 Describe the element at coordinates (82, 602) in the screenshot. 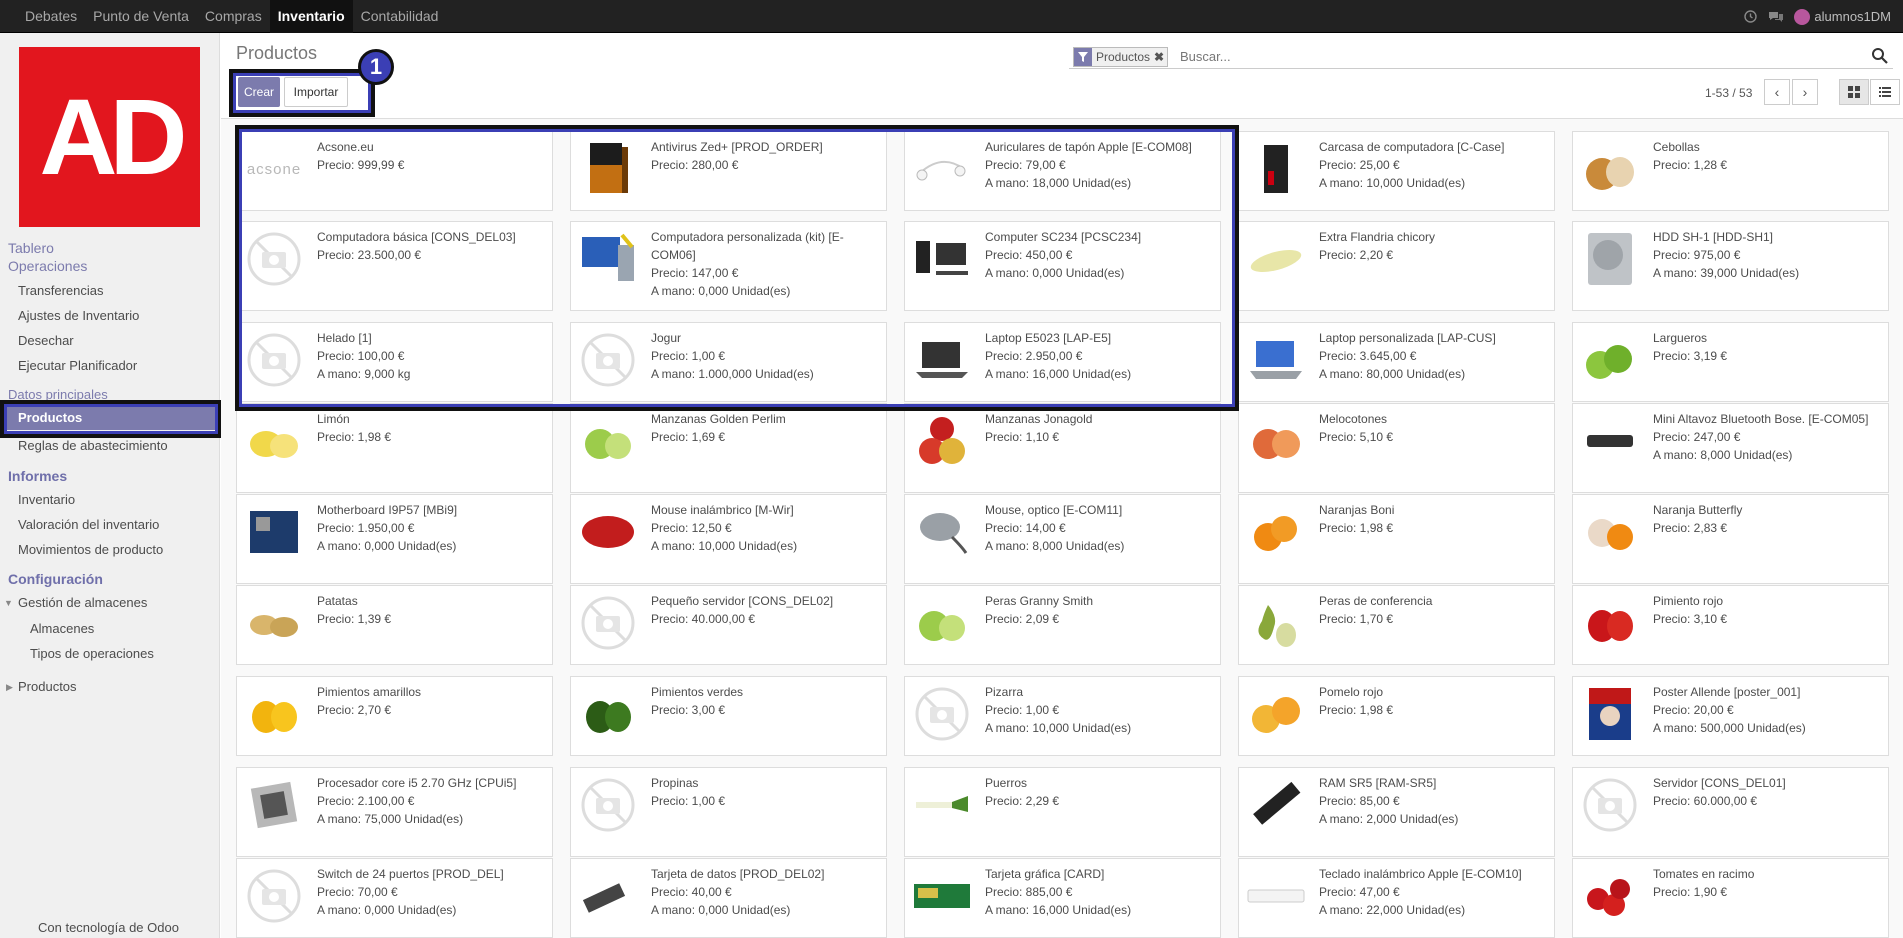

I see `menu-gestion-almacenes: Gestión de almacenes` at that location.